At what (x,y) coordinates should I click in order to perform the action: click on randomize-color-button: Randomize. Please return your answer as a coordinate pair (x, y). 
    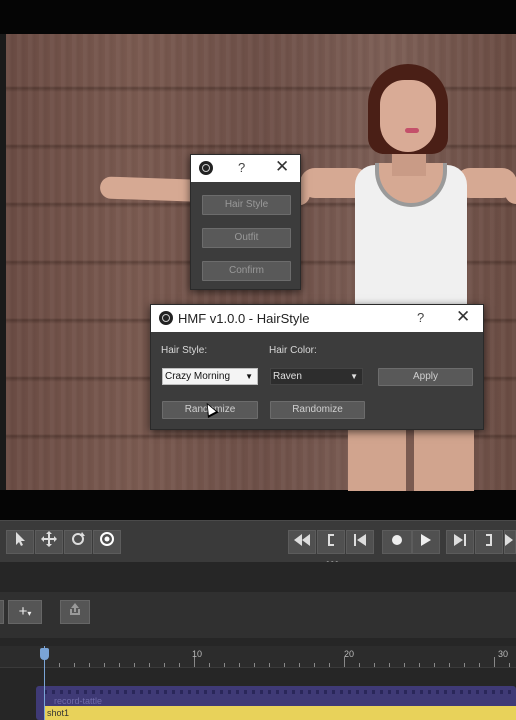
    Looking at the image, I should click on (317, 410).